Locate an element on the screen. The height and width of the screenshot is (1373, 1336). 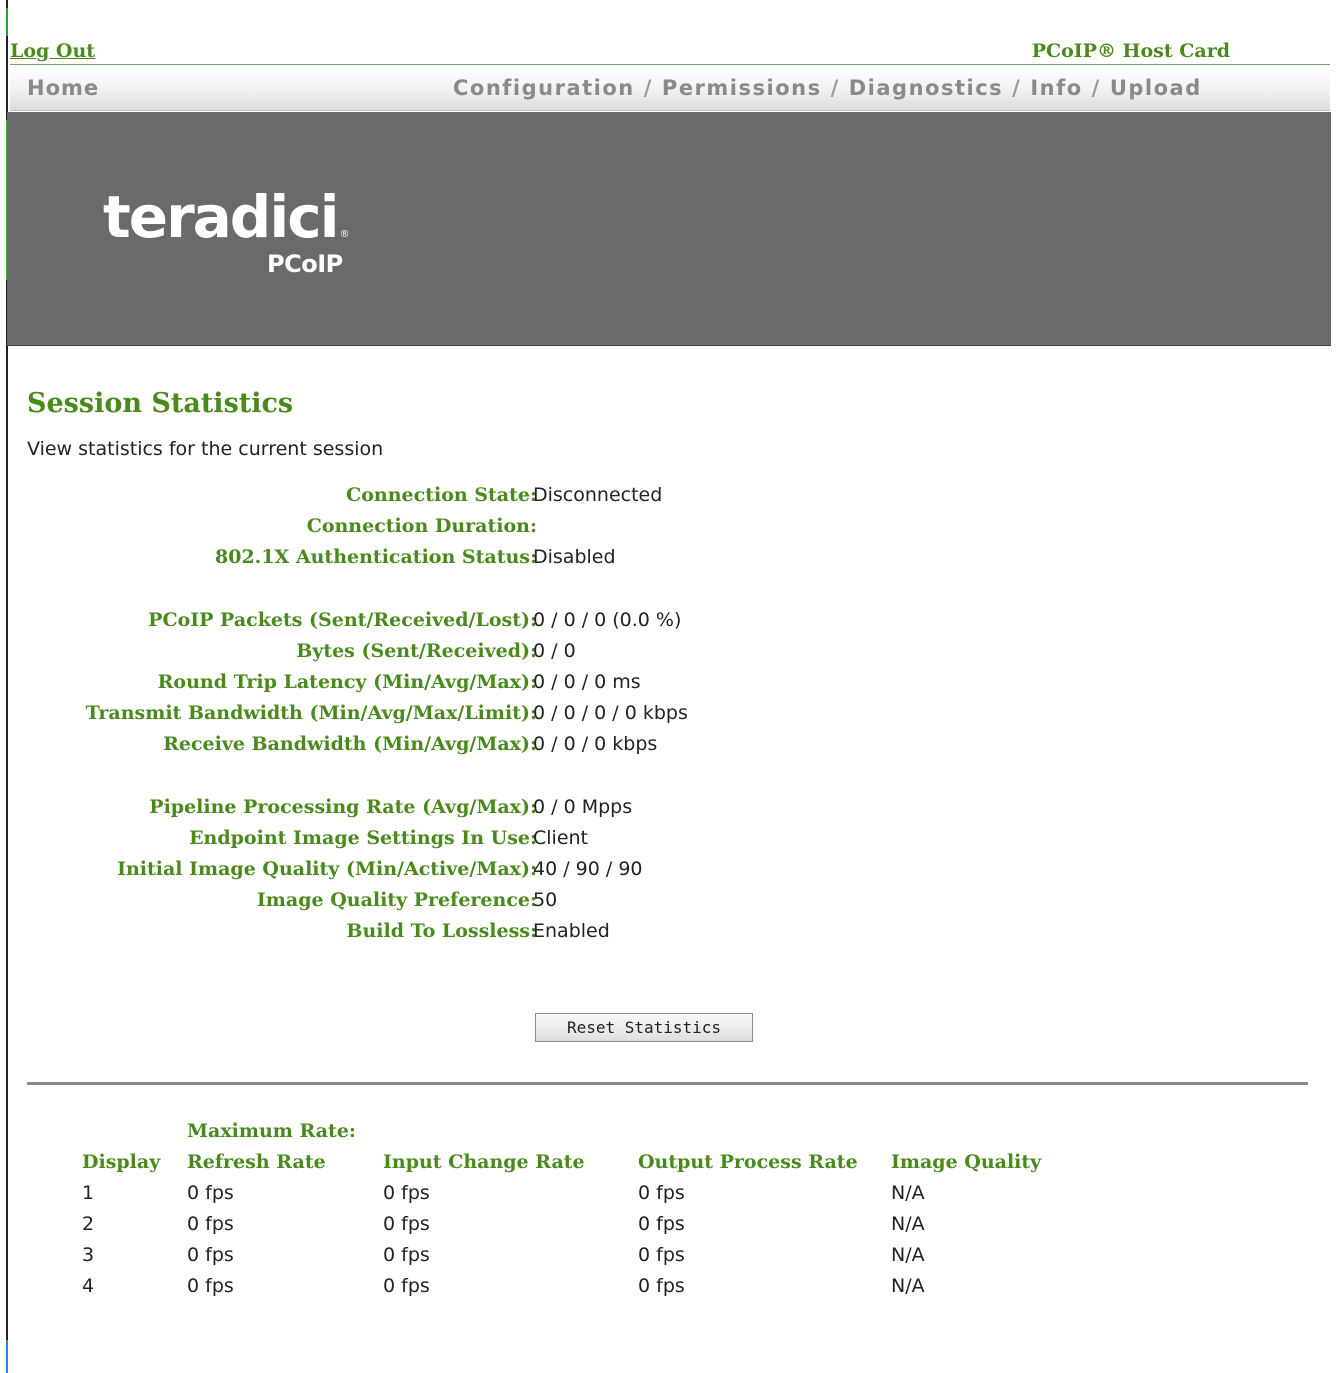
stat-row-auth-status: 802.1X Authentication Status: Disabled is located at coordinates (477, 557).